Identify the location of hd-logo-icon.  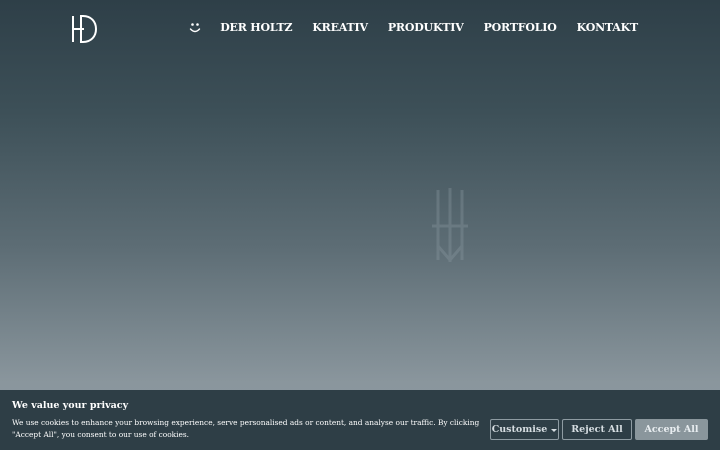
(84, 29).